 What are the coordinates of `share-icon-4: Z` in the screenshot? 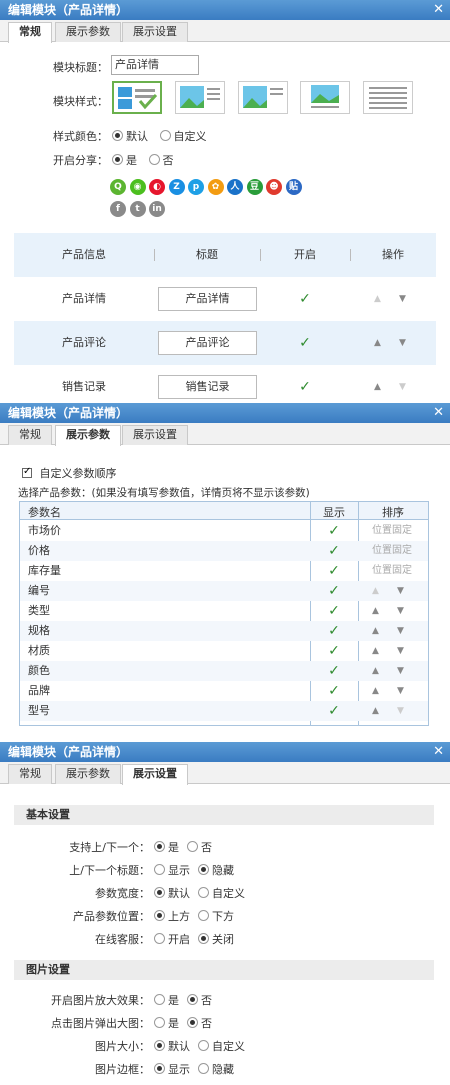 It's located at (176, 187).